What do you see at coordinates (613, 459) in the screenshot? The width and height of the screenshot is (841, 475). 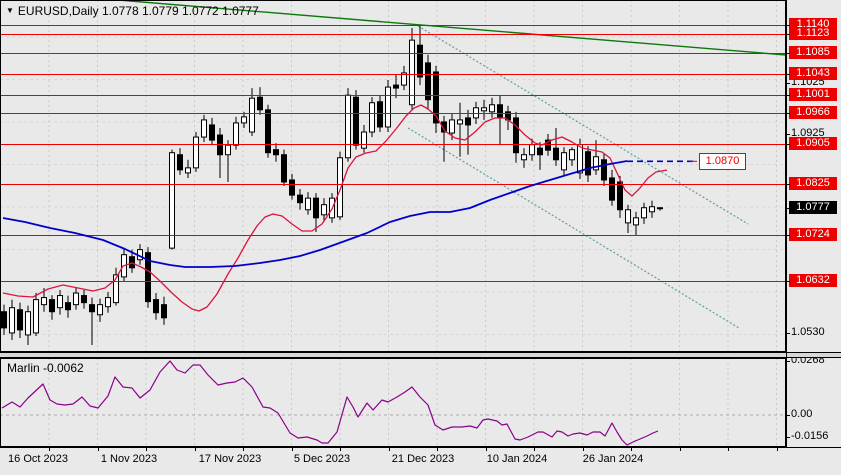 I see `date-label: 26 Jan 2024` at bounding box center [613, 459].